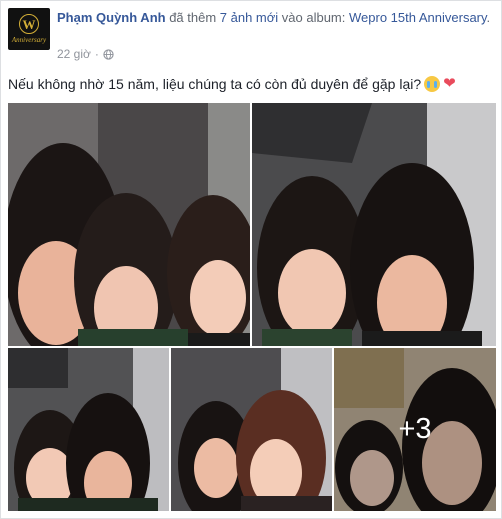  What do you see at coordinates (313, 17) in the screenshot?
I see `preposition-text: vào album:` at bounding box center [313, 17].